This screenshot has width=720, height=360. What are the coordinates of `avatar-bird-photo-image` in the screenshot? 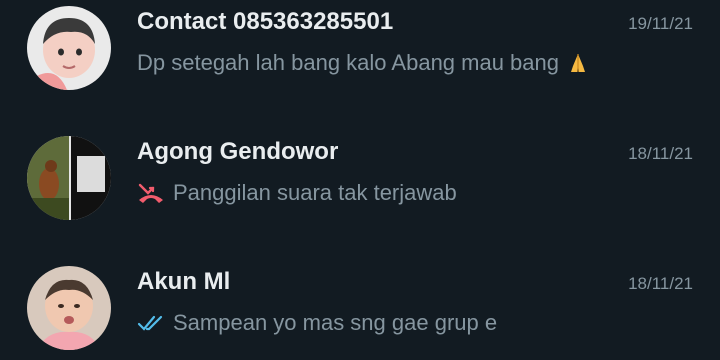 It's located at (69, 178).